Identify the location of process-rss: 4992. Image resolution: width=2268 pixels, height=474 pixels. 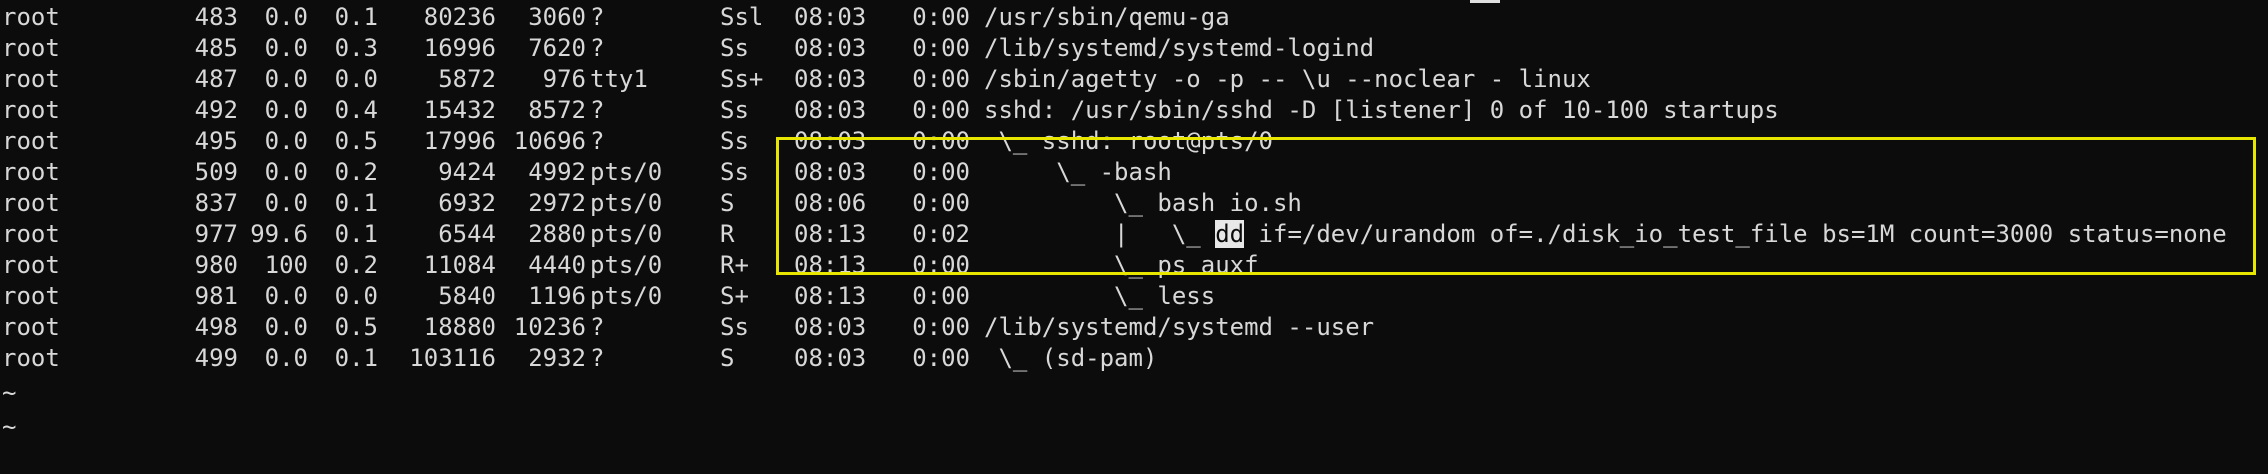
(557, 172).